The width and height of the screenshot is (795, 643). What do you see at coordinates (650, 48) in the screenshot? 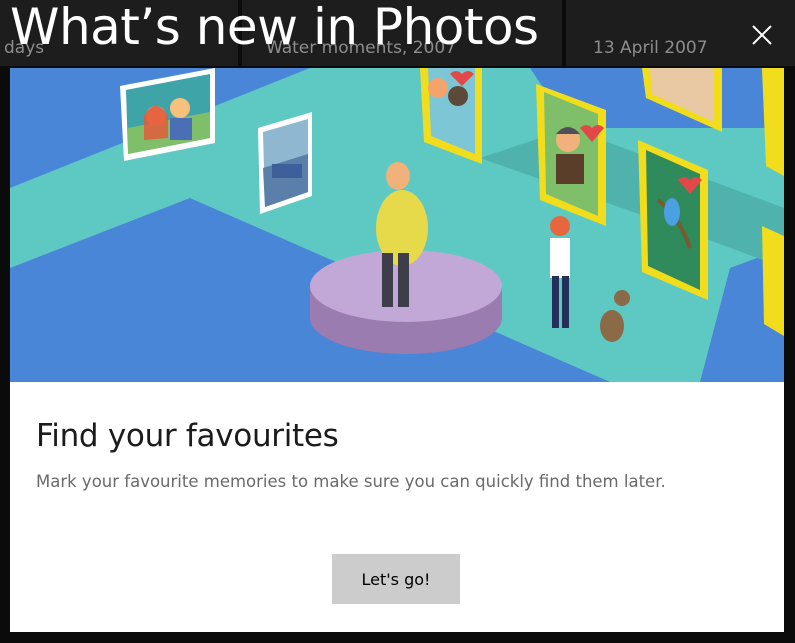
I see `background-date-label: 13 April 2007` at bounding box center [650, 48].